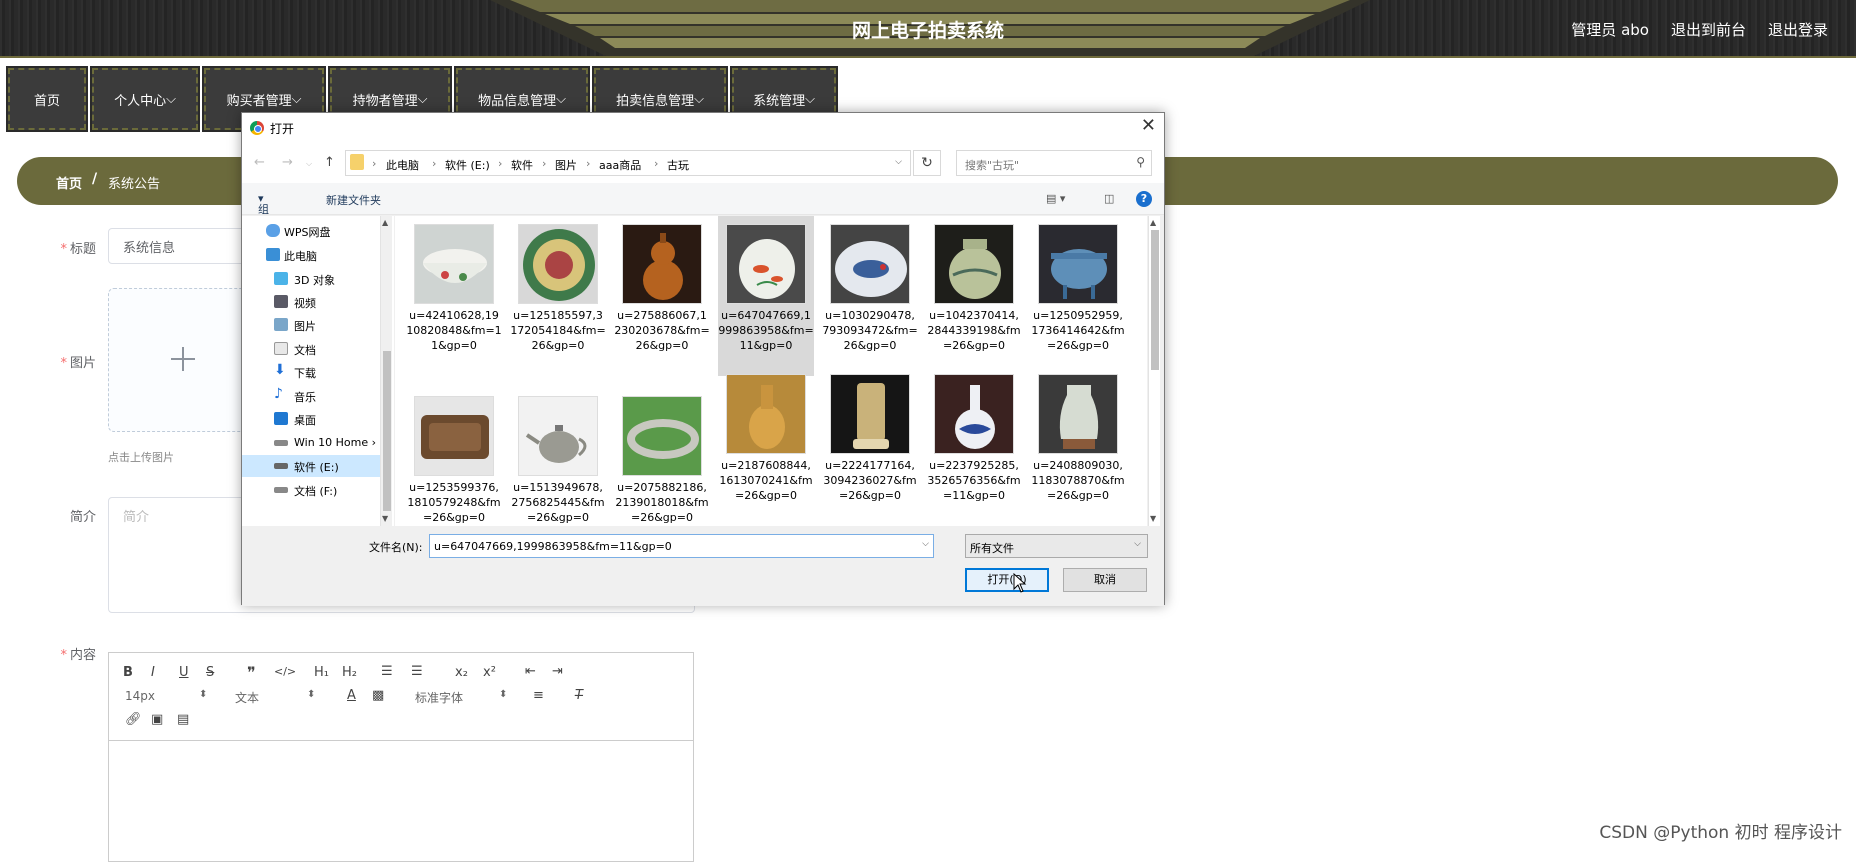  I want to click on h2-button: H₂, so click(349, 672).